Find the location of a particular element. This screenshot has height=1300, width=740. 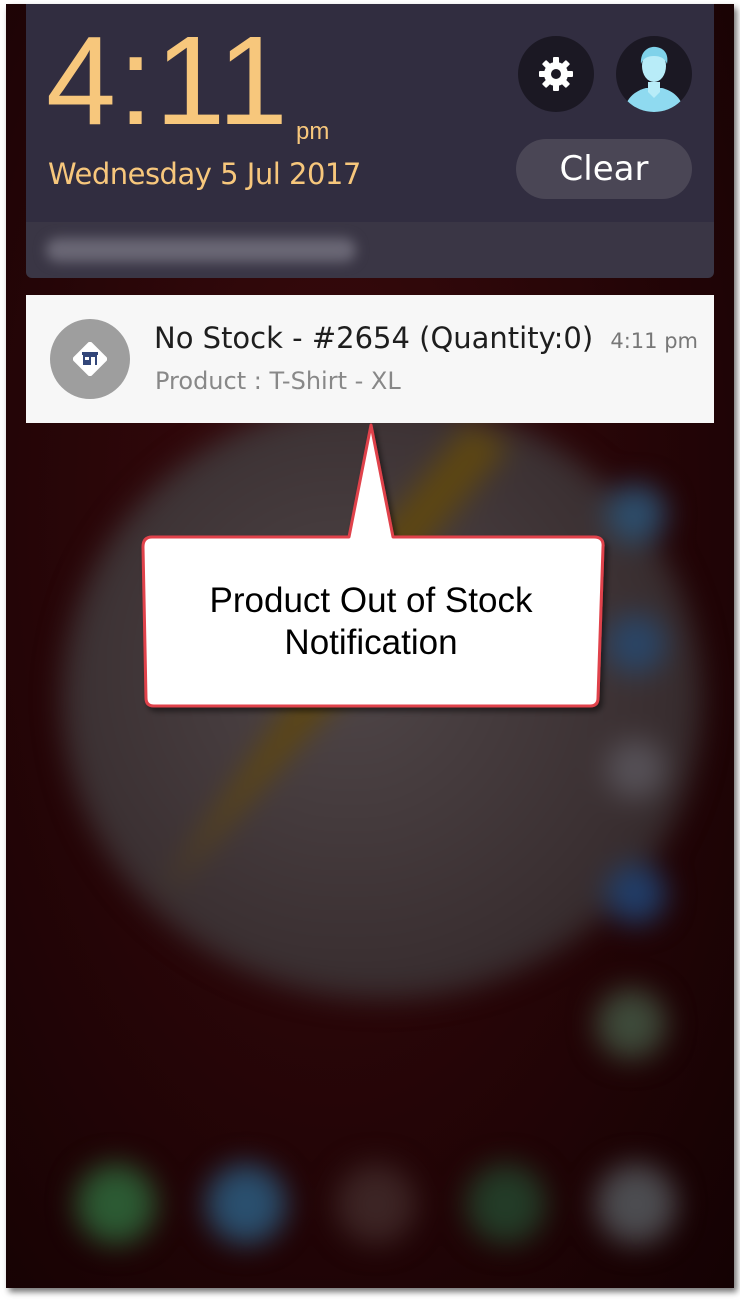

user-avatar-button is located at coordinates (654, 74).